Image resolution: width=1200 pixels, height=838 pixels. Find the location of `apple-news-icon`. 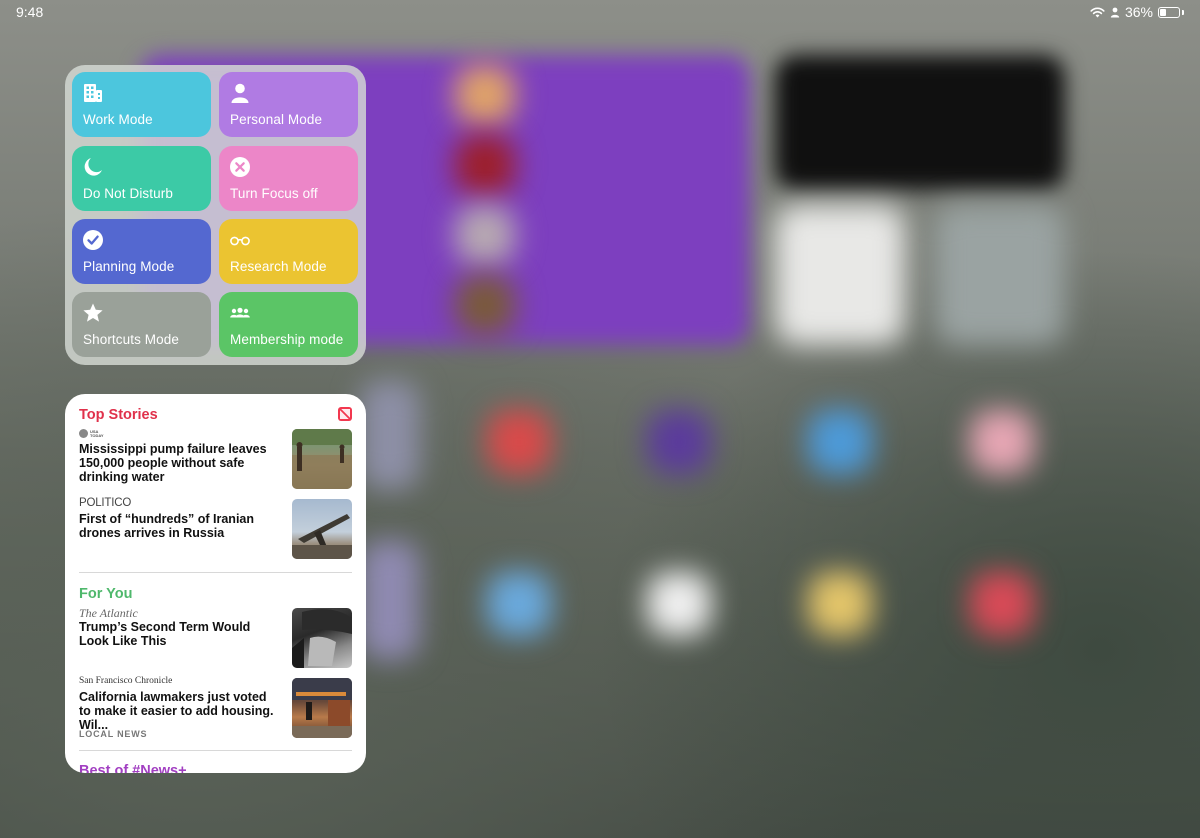

apple-news-icon is located at coordinates (345, 414).